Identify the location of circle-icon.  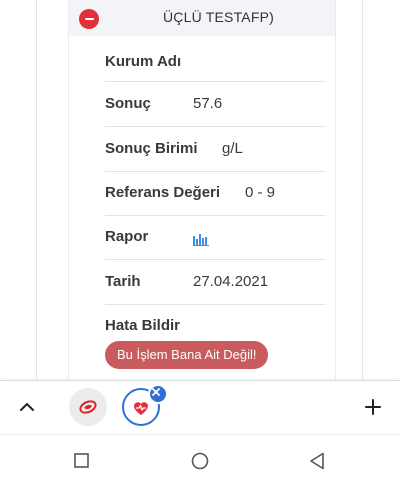
(200, 461).